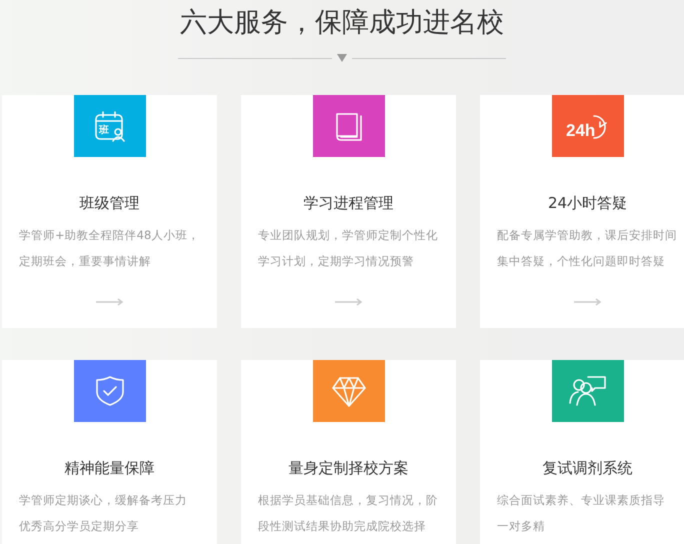  I want to click on service-title: 量身定制择校方案, so click(348, 468).